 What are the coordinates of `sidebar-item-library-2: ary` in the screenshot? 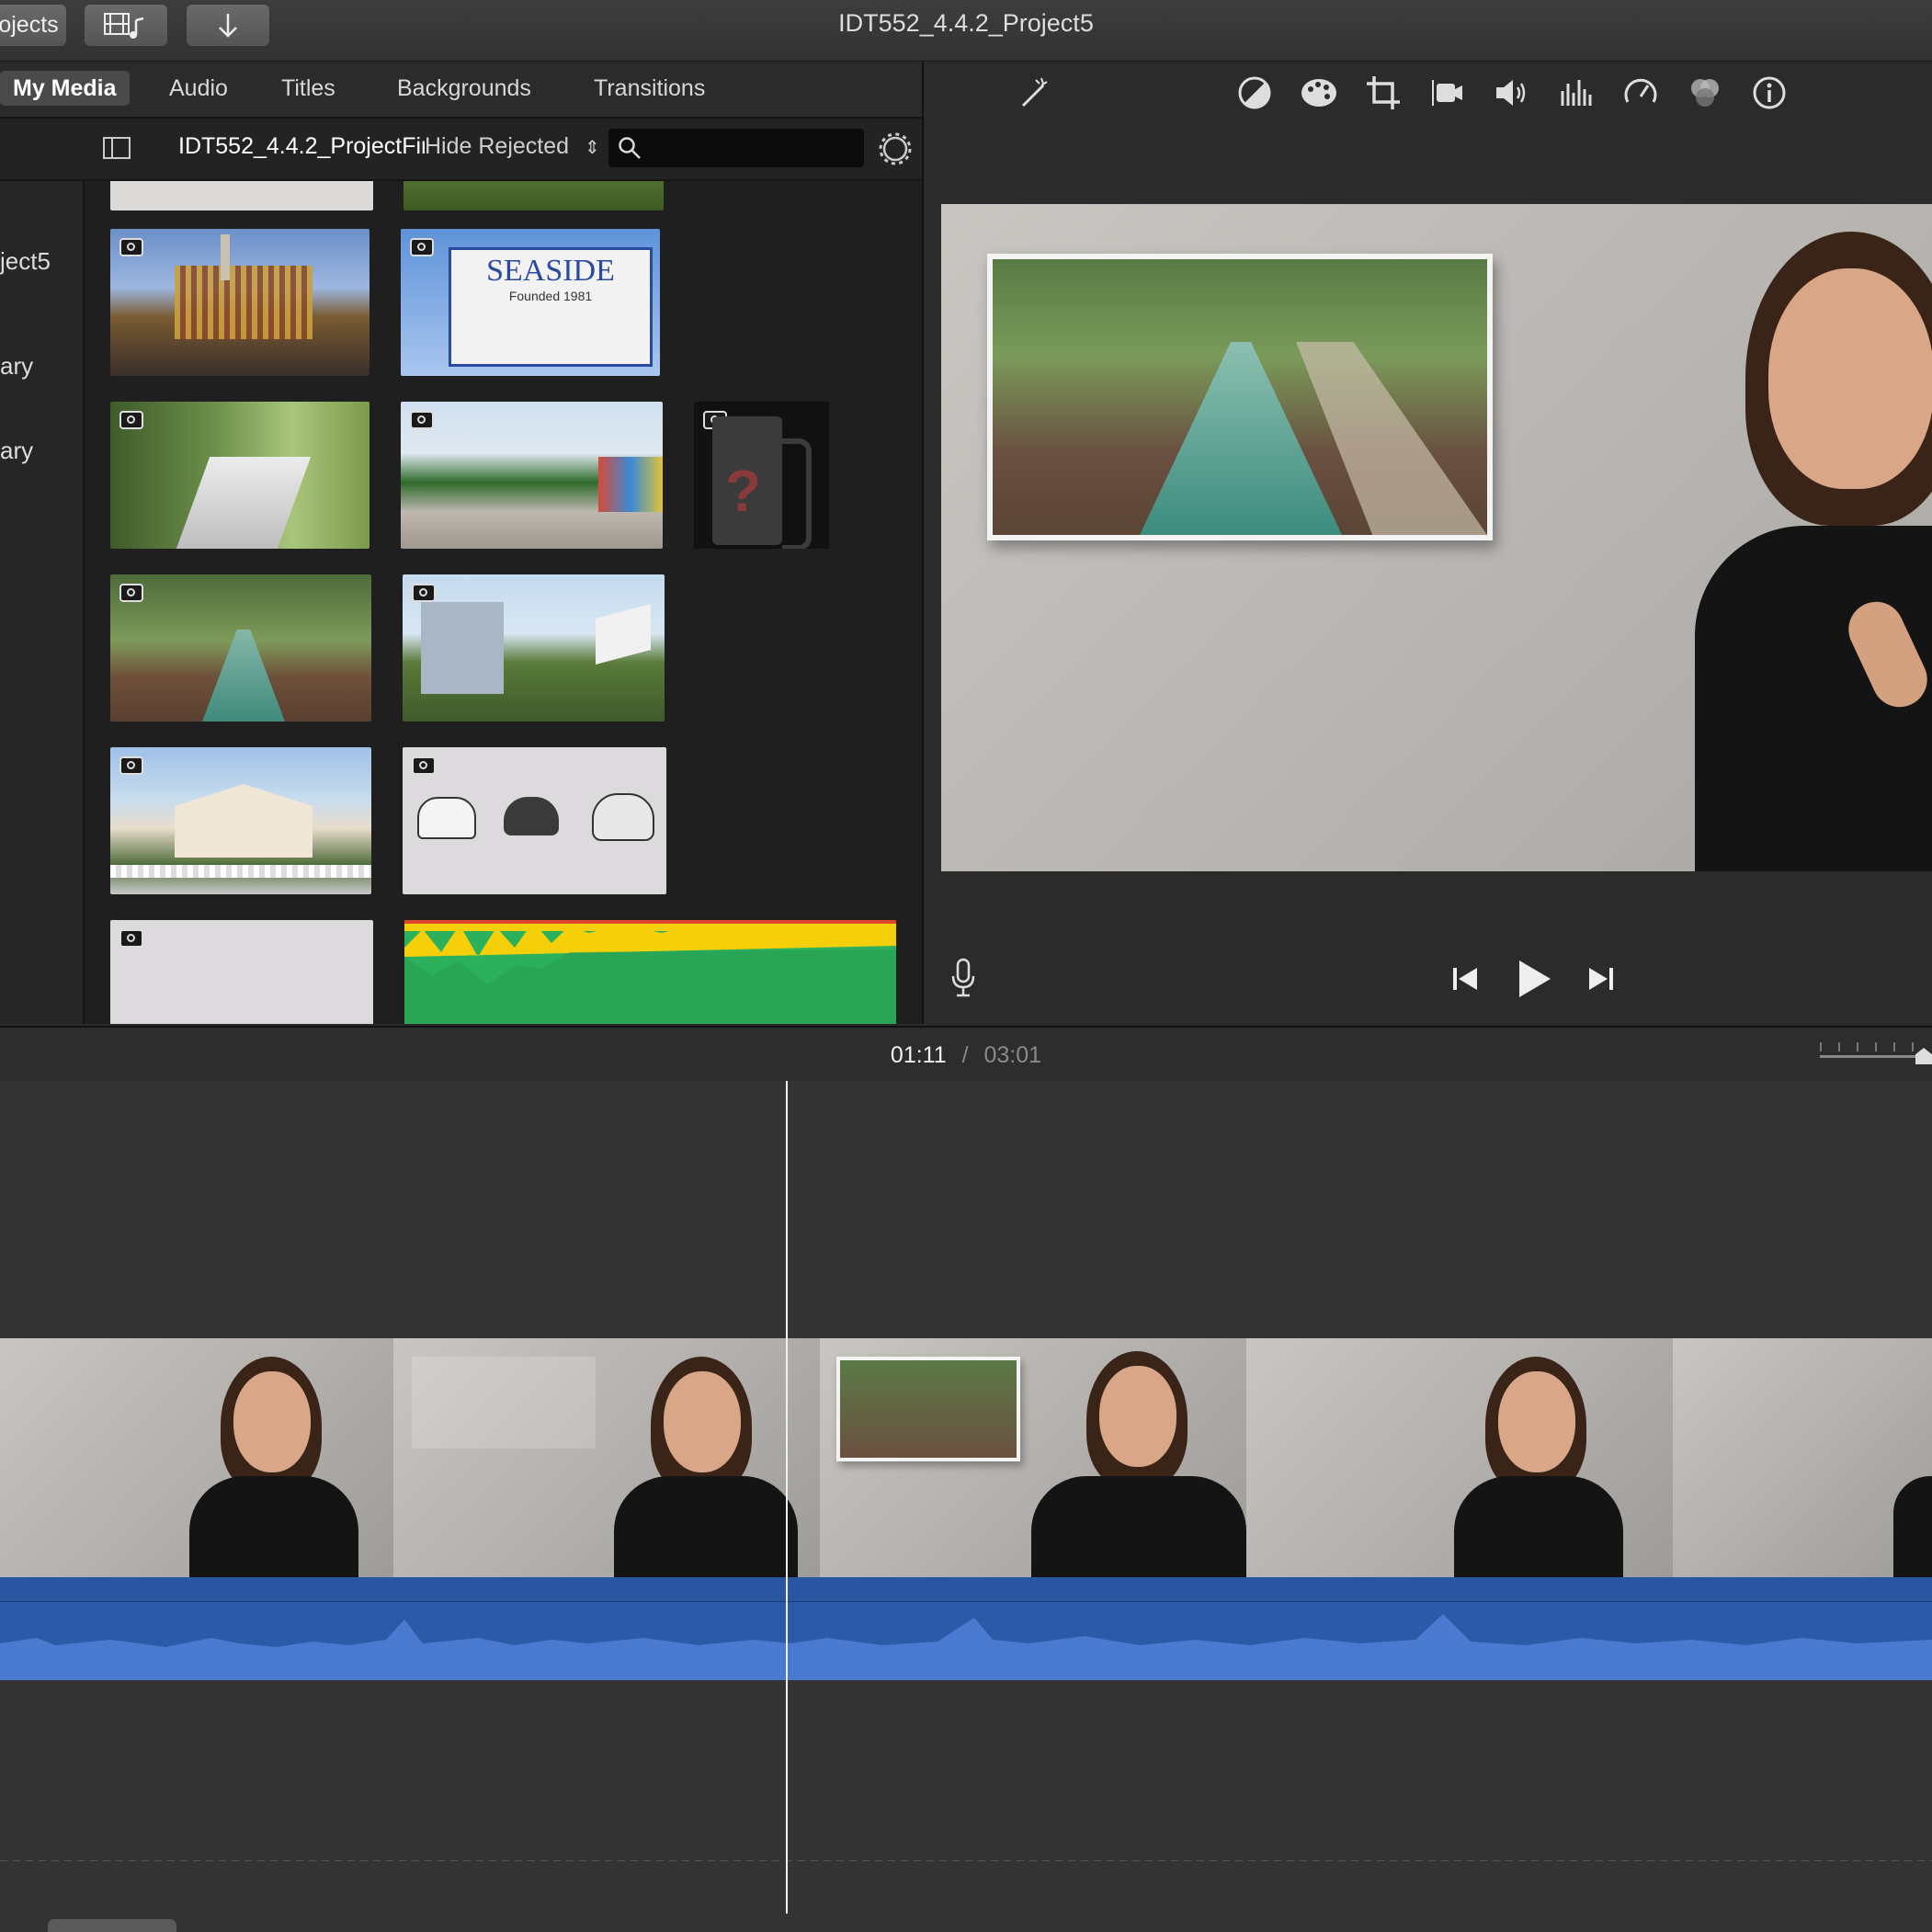 It's located at (16, 451).